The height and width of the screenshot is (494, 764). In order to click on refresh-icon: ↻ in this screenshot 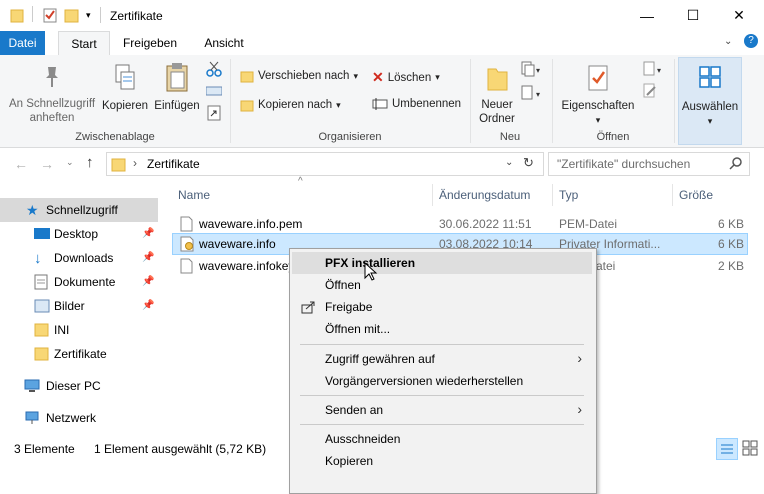, I will do `click(528, 163)`.